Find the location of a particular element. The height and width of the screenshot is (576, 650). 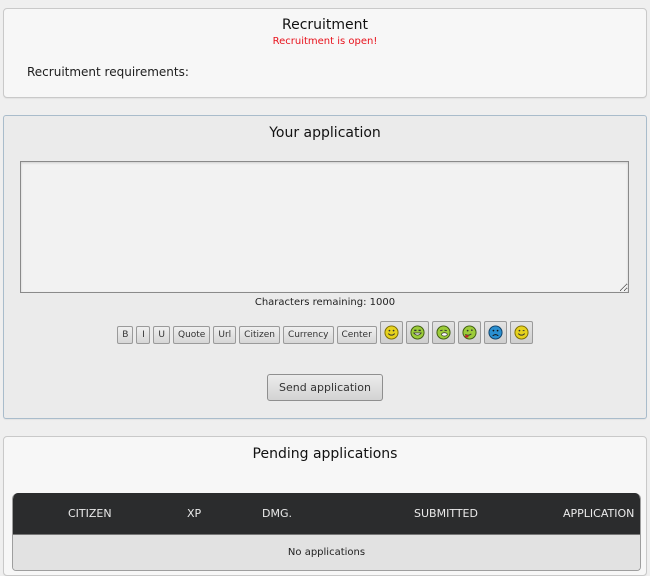

smiley-grin-button is located at coordinates (417, 332).